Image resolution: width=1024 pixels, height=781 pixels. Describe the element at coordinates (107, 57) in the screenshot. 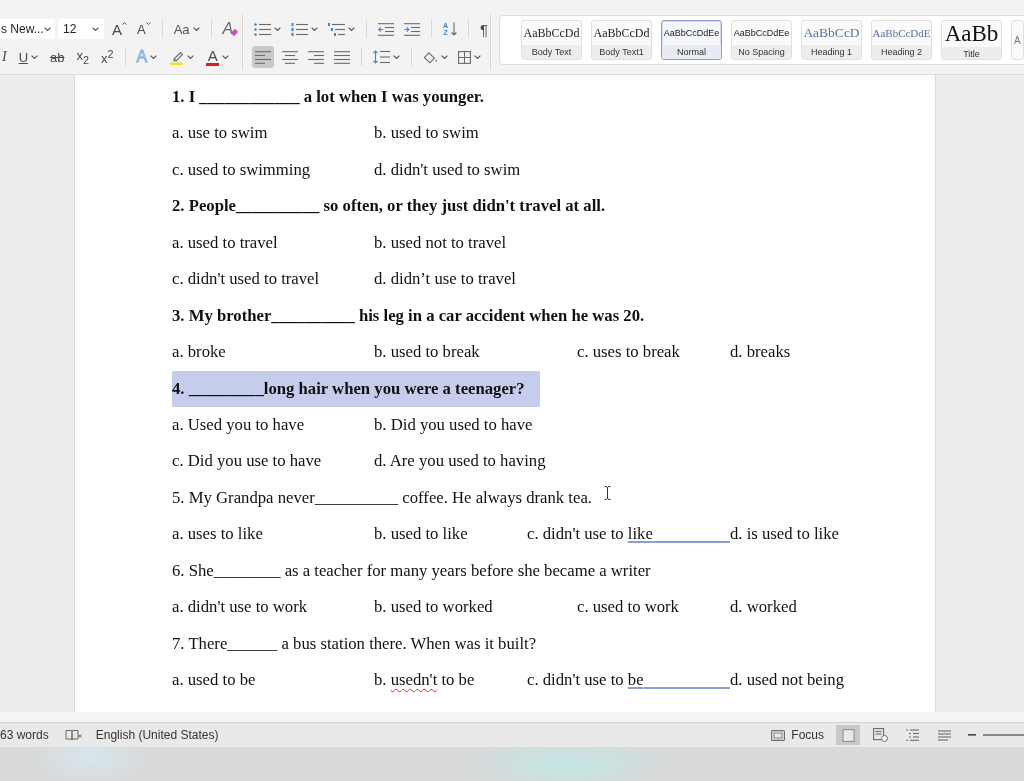

I see `superscript-button: x$^{2}$` at that location.